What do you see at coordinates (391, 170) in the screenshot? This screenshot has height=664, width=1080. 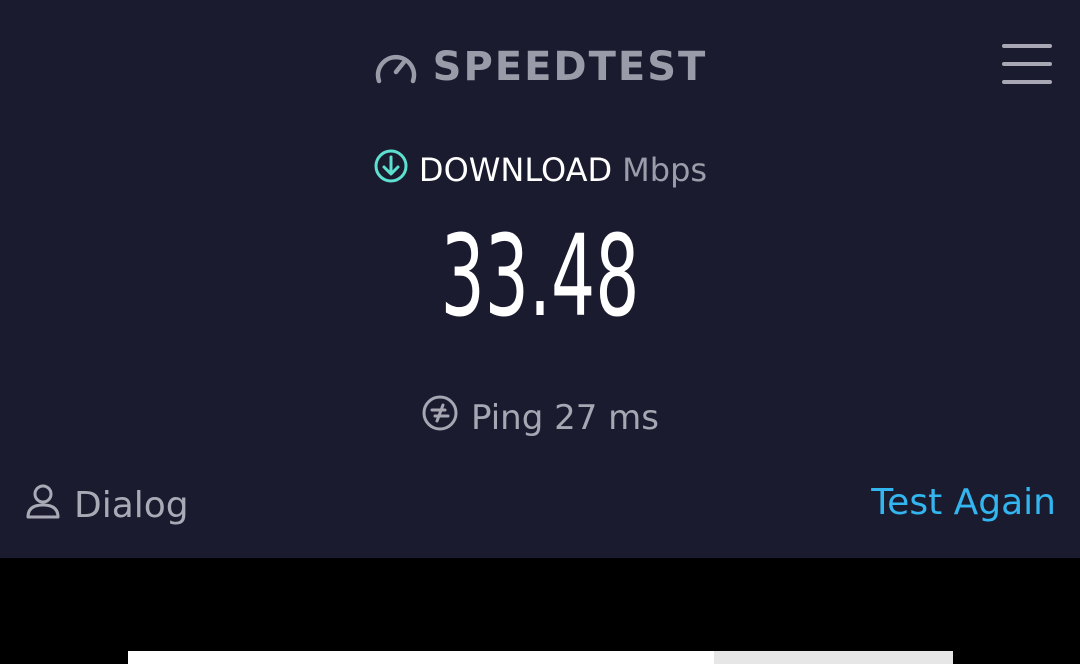 I see `download-arrow-icon` at bounding box center [391, 170].